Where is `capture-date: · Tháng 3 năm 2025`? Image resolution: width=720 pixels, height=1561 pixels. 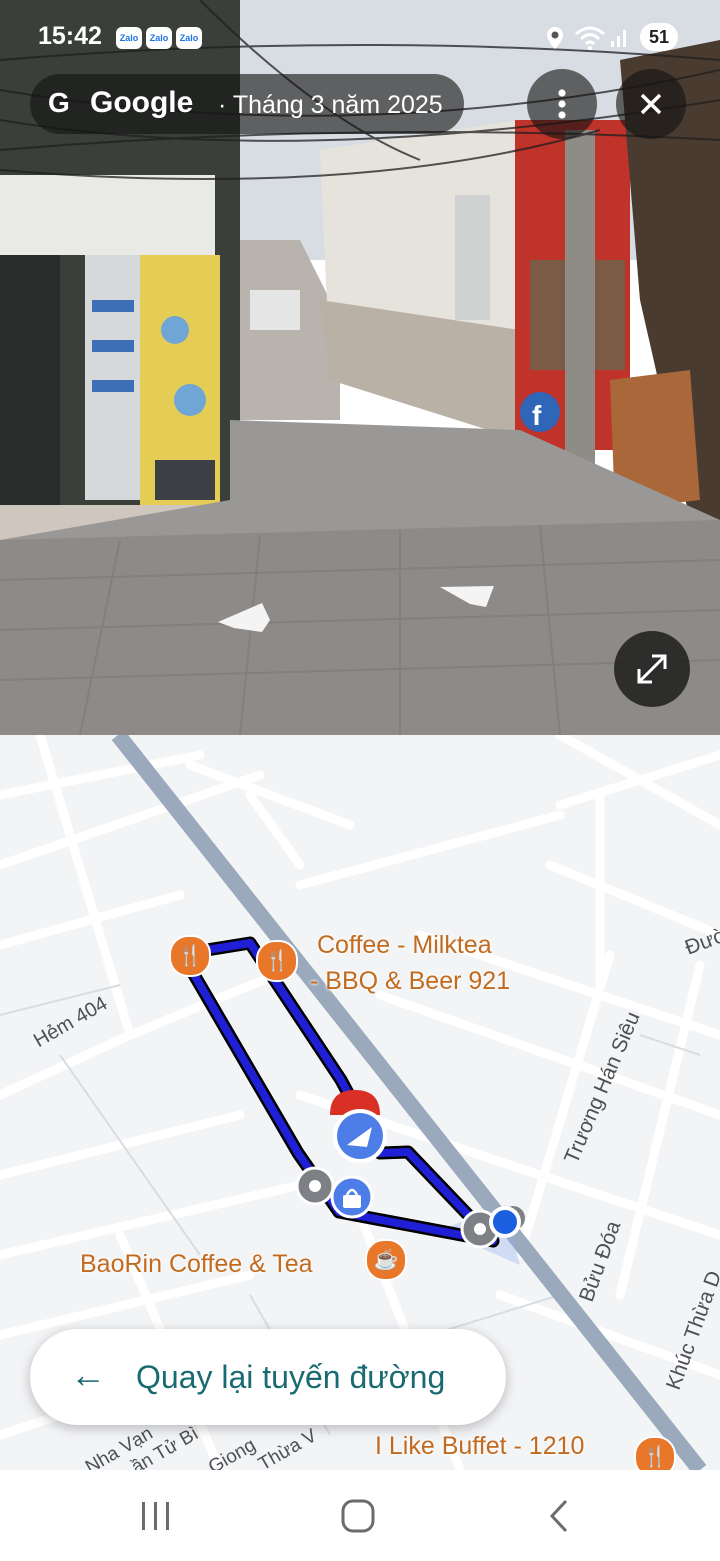 capture-date: · Tháng 3 năm 2025 is located at coordinates (330, 105).